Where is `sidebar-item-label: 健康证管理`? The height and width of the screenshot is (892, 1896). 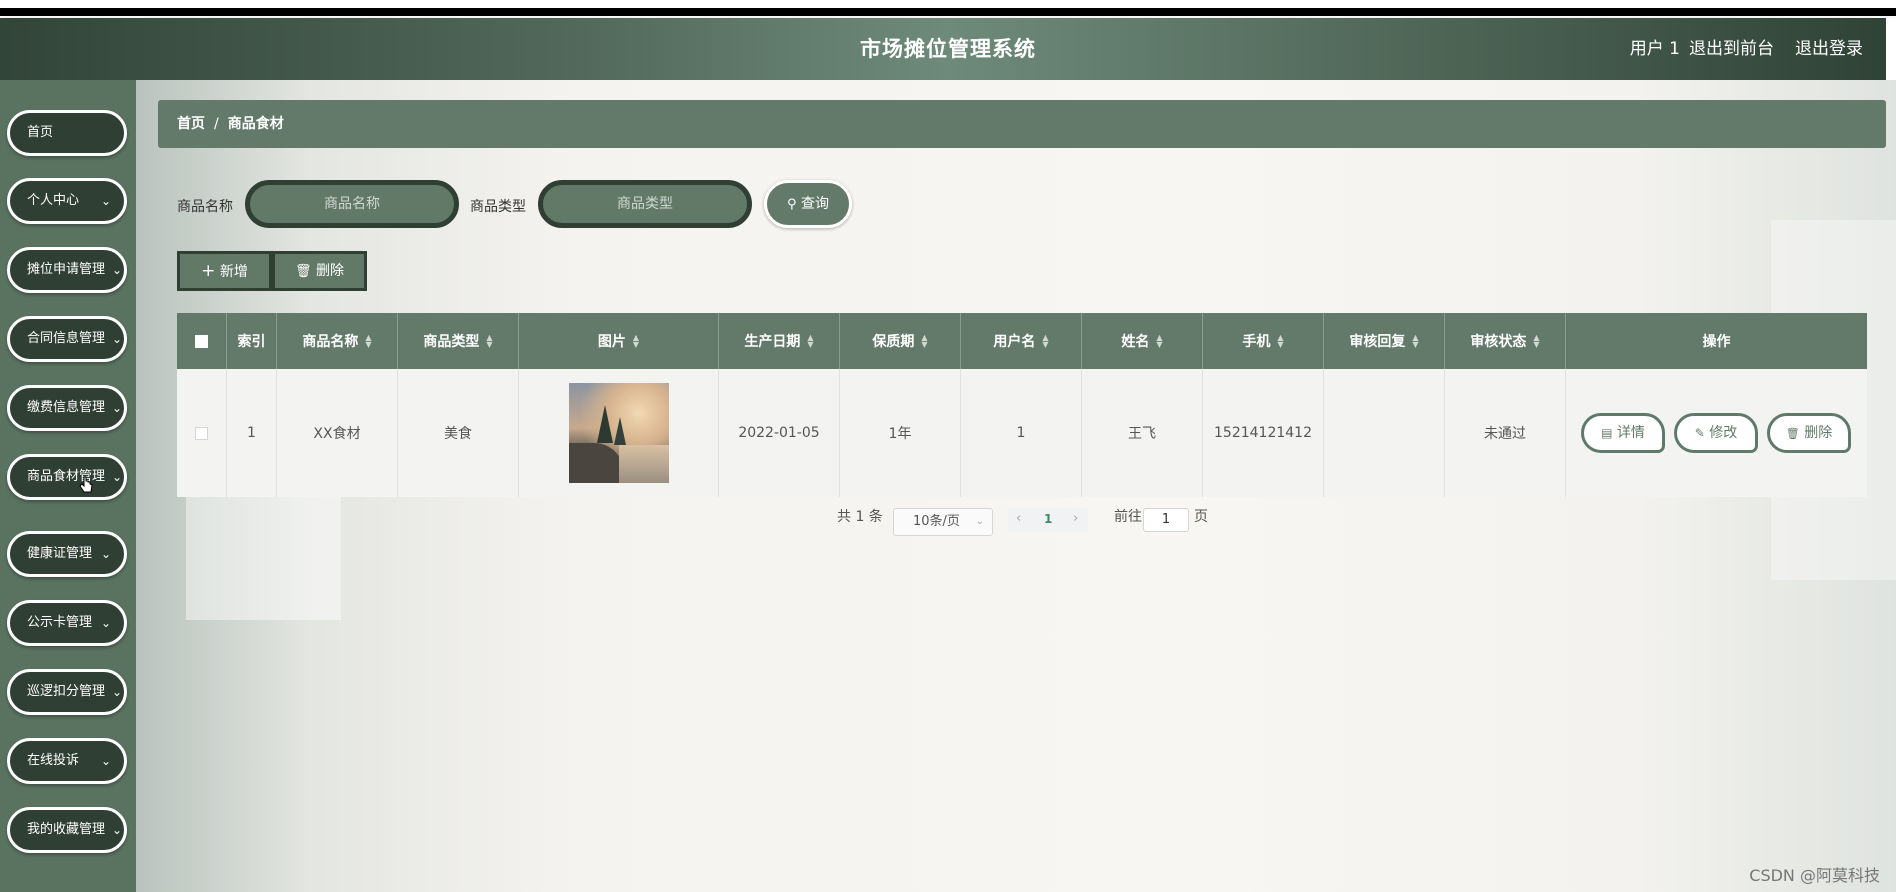
sidebar-item-label: 健康证管理 is located at coordinates (60, 553).